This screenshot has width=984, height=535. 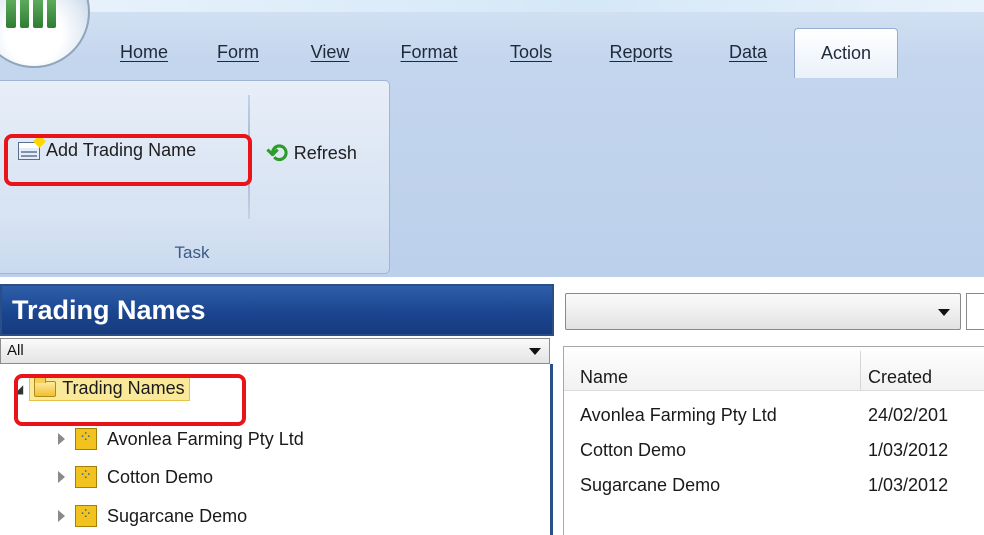 What do you see at coordinates (633, 450) in the screenshot?
I see `row-name: Cotton Demo` at bounding box center [633, 450].